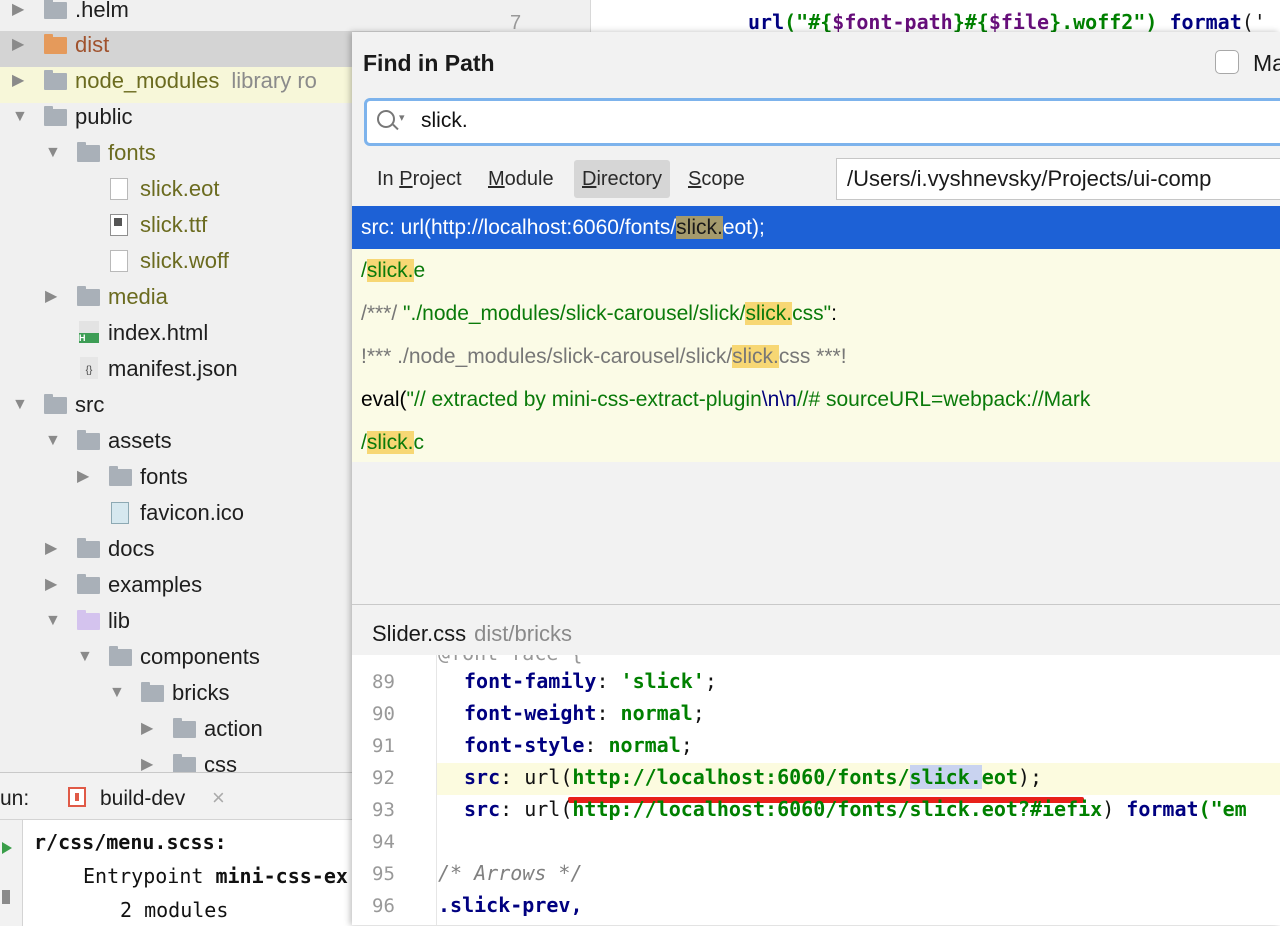 This screenshot has width=1280, height=926. What do you see at coordinates (383, 746) in the screenshot?
I see `line-number: 91` at bounding box center [383, 746].